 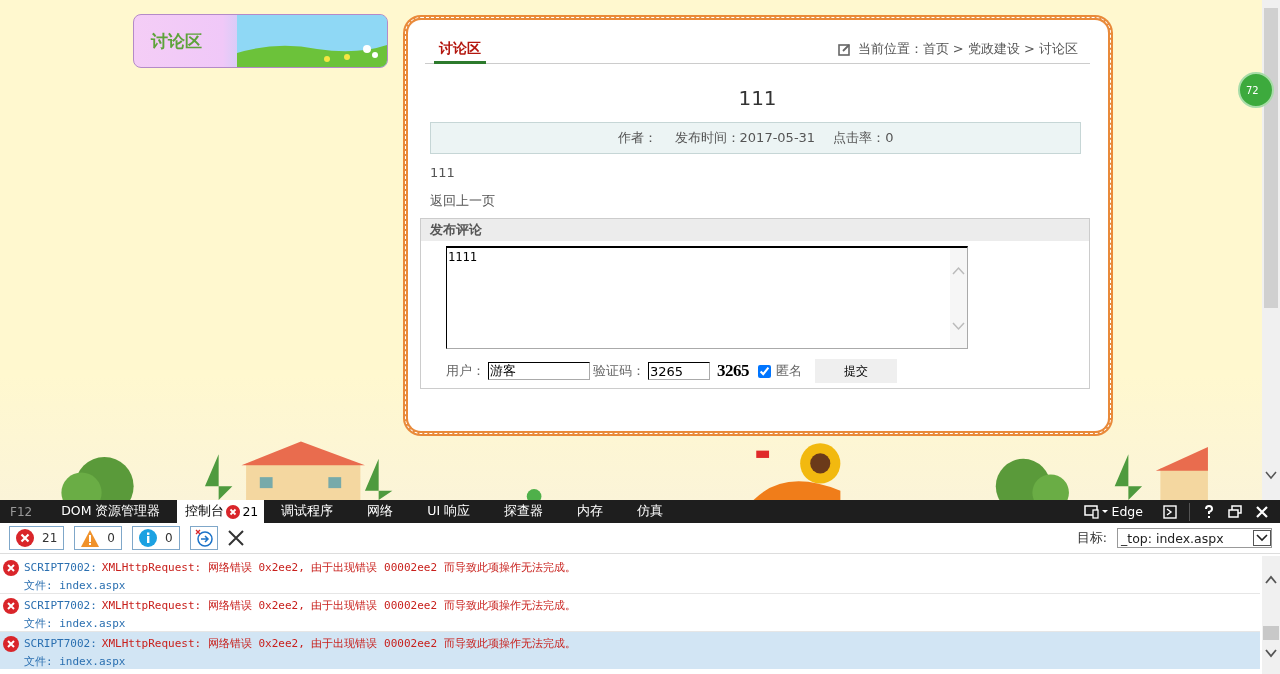 What do you see at coordinates (844, 49) in the screenshot?
I see `edit-icon` at bounding box center [844, 49].